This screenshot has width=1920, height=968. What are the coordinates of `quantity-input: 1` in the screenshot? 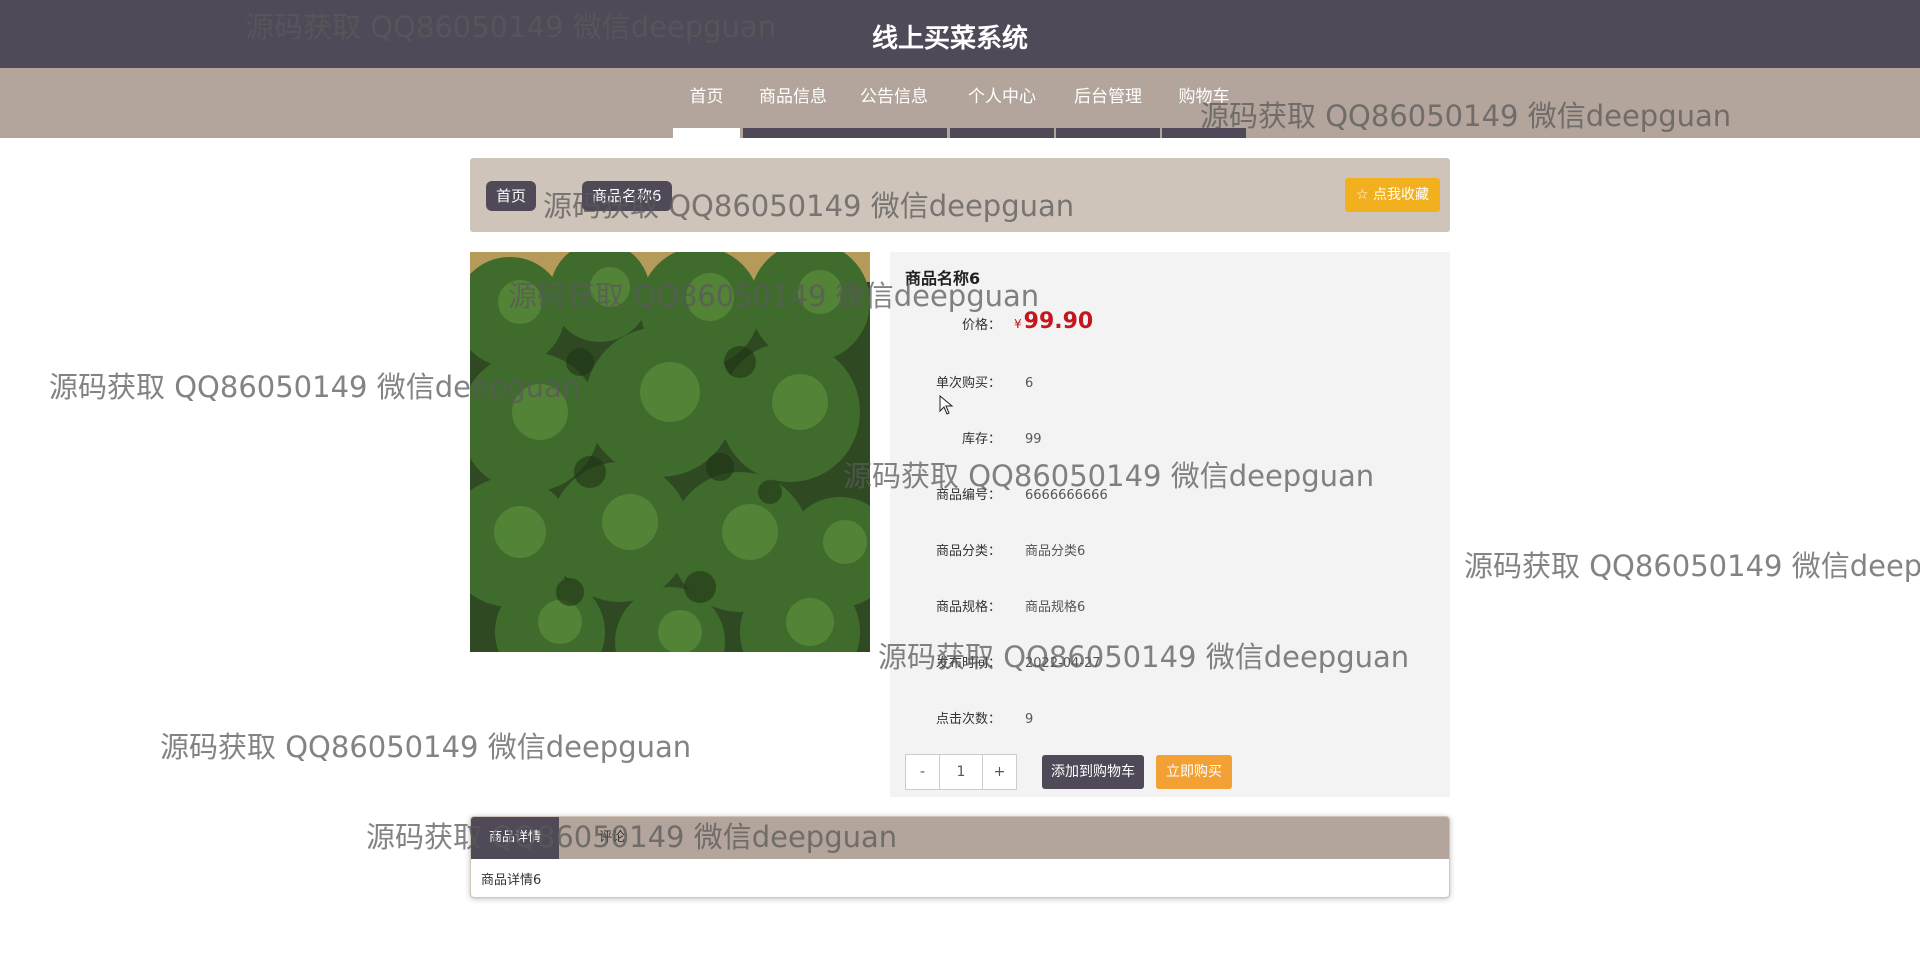 It's located at (961, 772).